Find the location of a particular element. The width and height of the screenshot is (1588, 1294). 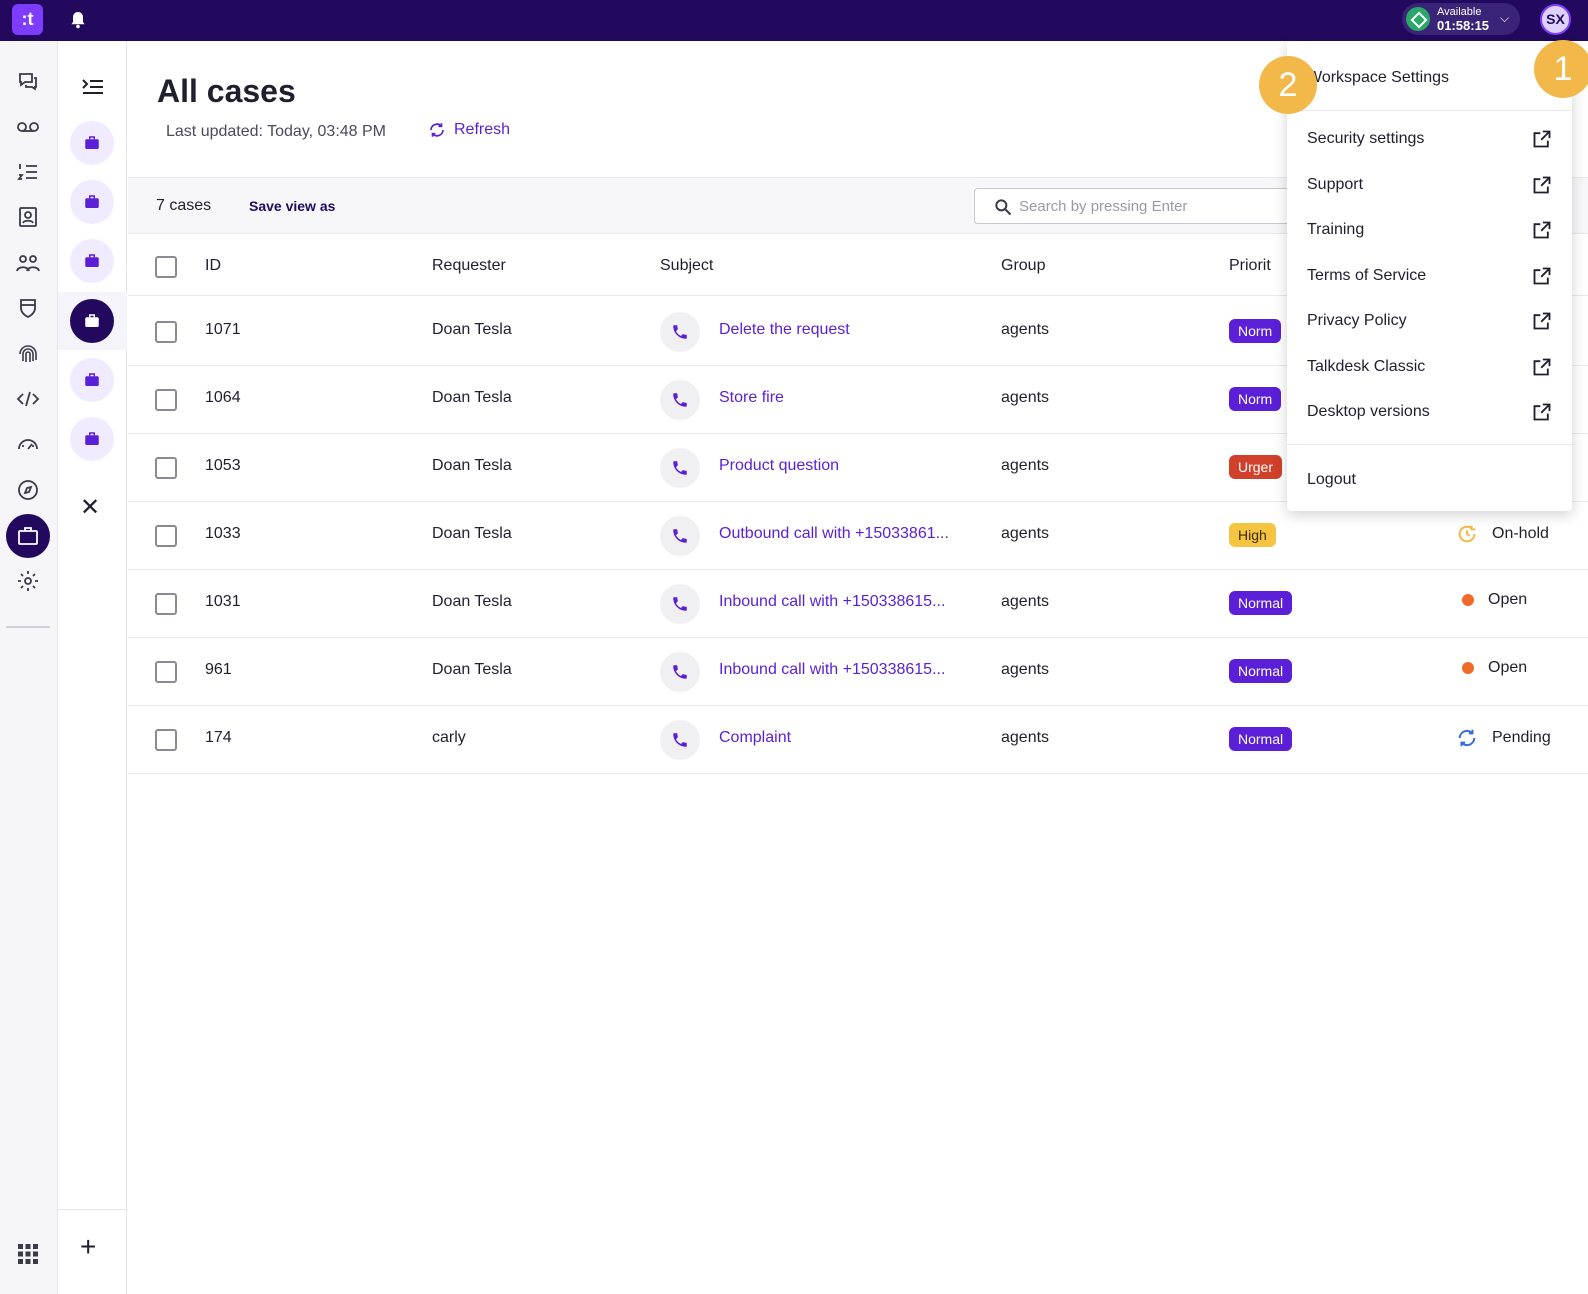

priority-badge: Normal is located at coordinates (1261, 739).